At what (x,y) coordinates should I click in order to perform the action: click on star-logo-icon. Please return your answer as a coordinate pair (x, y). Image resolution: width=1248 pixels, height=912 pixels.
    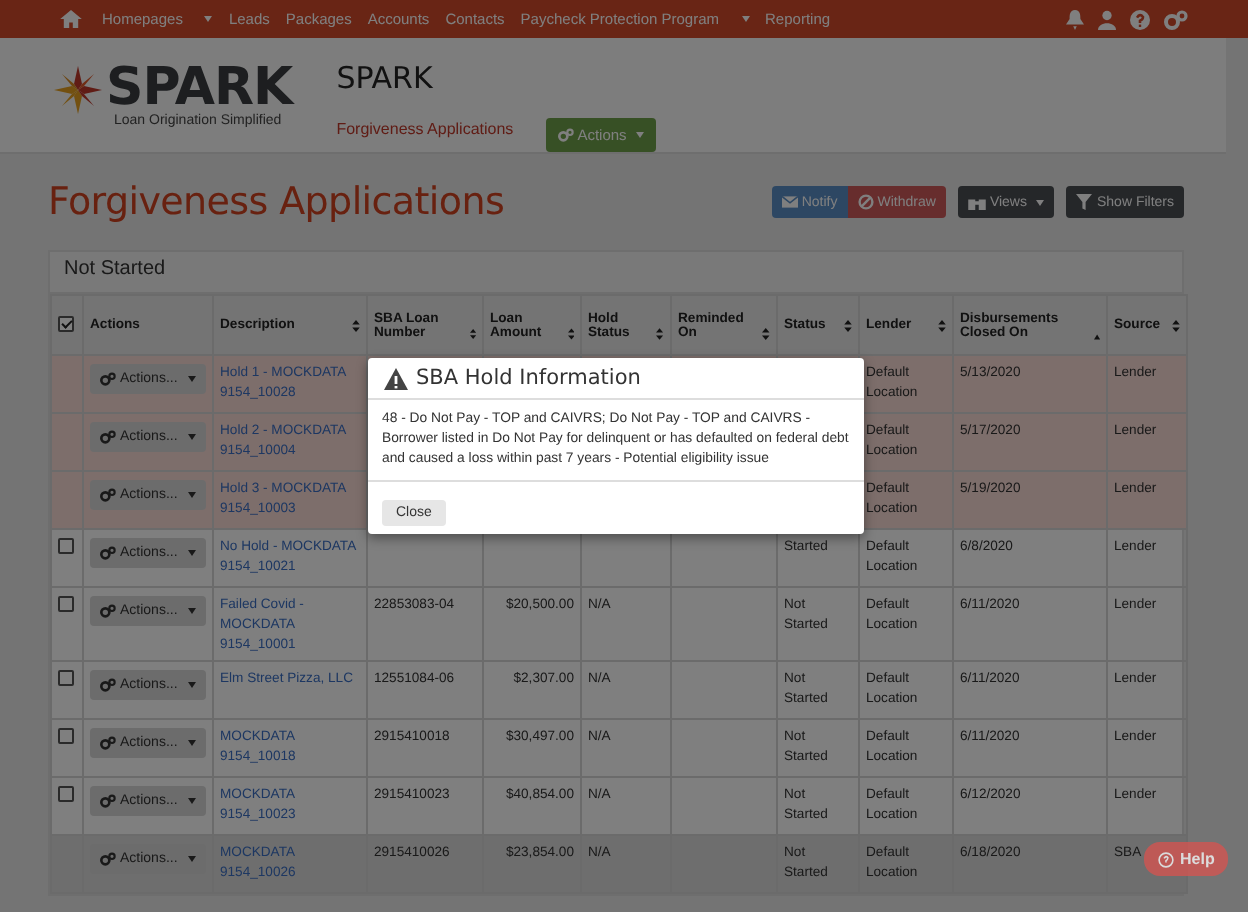
    Looking at the image, I should click on (78, 89).